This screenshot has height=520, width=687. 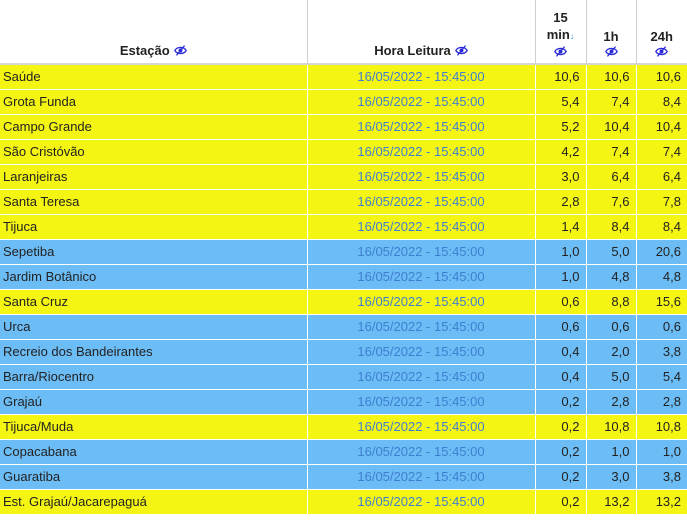 I want to click on value-24h: 13,2, so click(x=661, y=502).